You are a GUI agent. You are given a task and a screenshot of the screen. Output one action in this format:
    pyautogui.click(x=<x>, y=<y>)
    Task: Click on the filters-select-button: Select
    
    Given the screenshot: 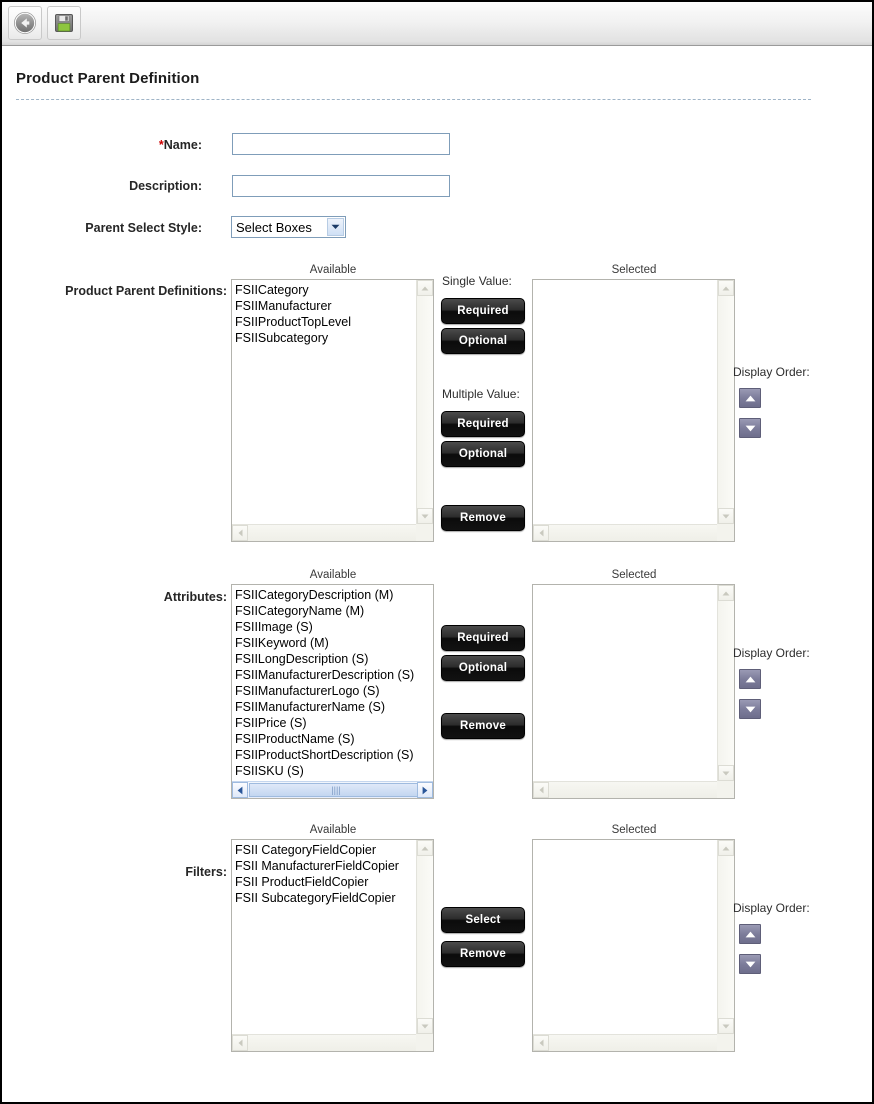 What is the action you would take?
    pyautogui.click(x=483, y=920)
    